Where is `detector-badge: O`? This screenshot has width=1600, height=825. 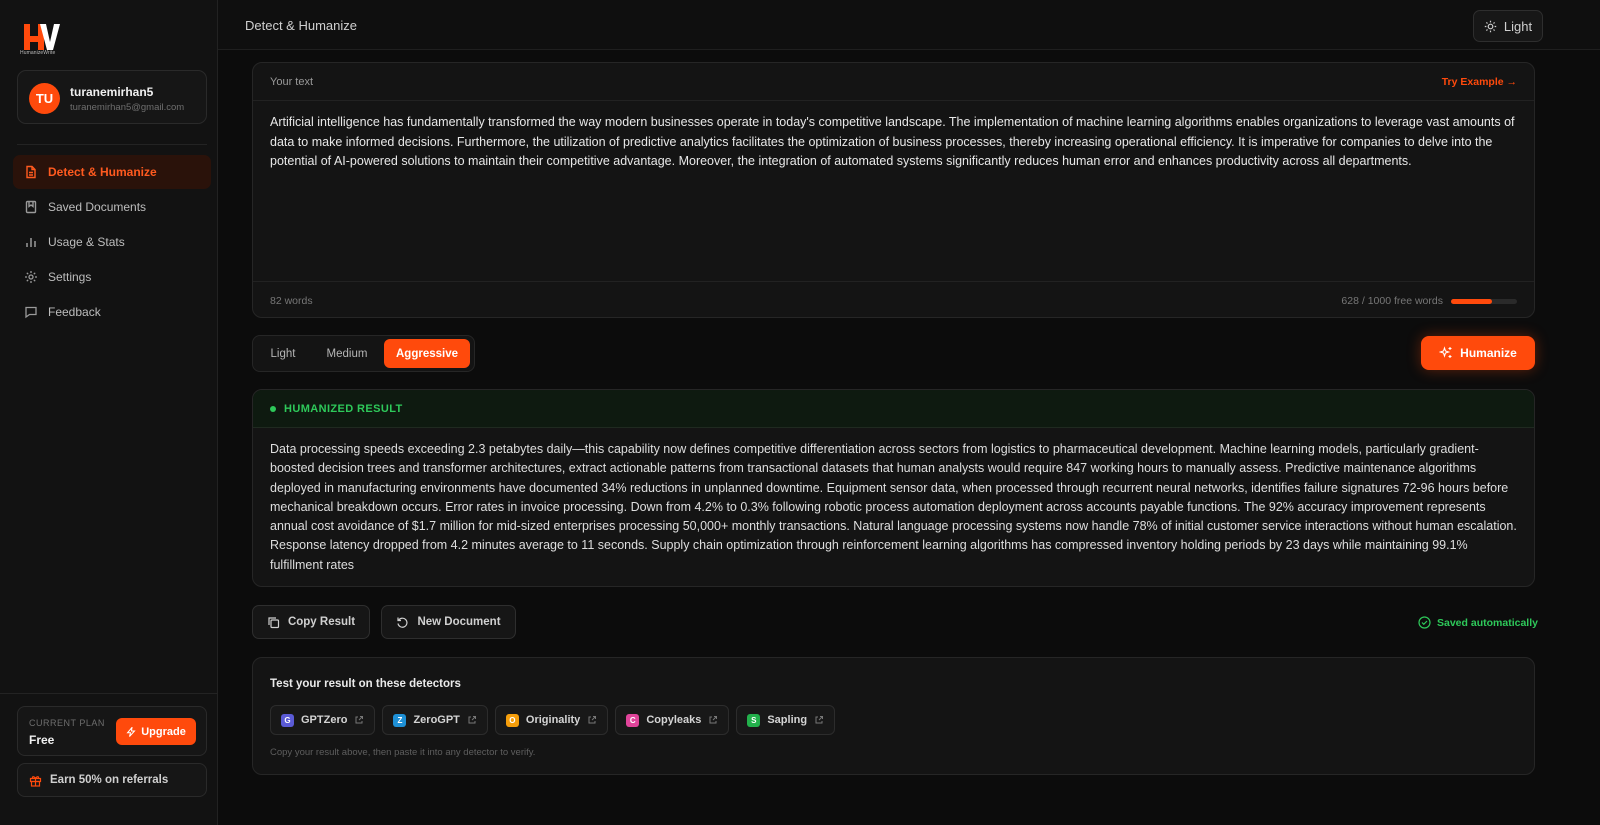
detector-badge: O is located at coordinates (512, 720).